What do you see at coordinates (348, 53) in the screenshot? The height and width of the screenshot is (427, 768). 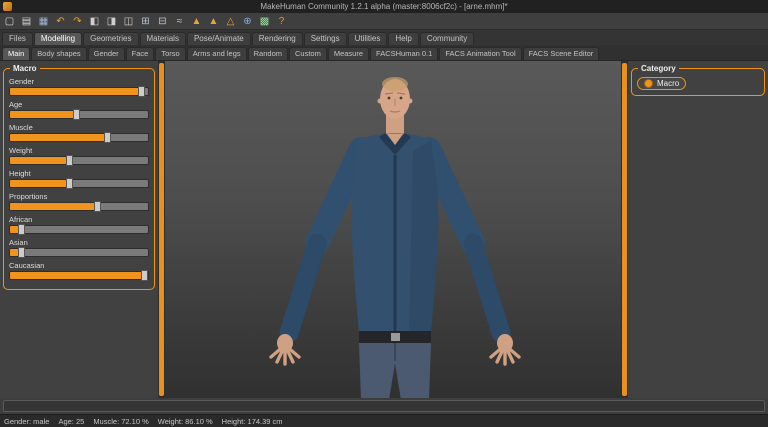 I see `sub-tab-measure: Measure` at bounding box center [348, 53].